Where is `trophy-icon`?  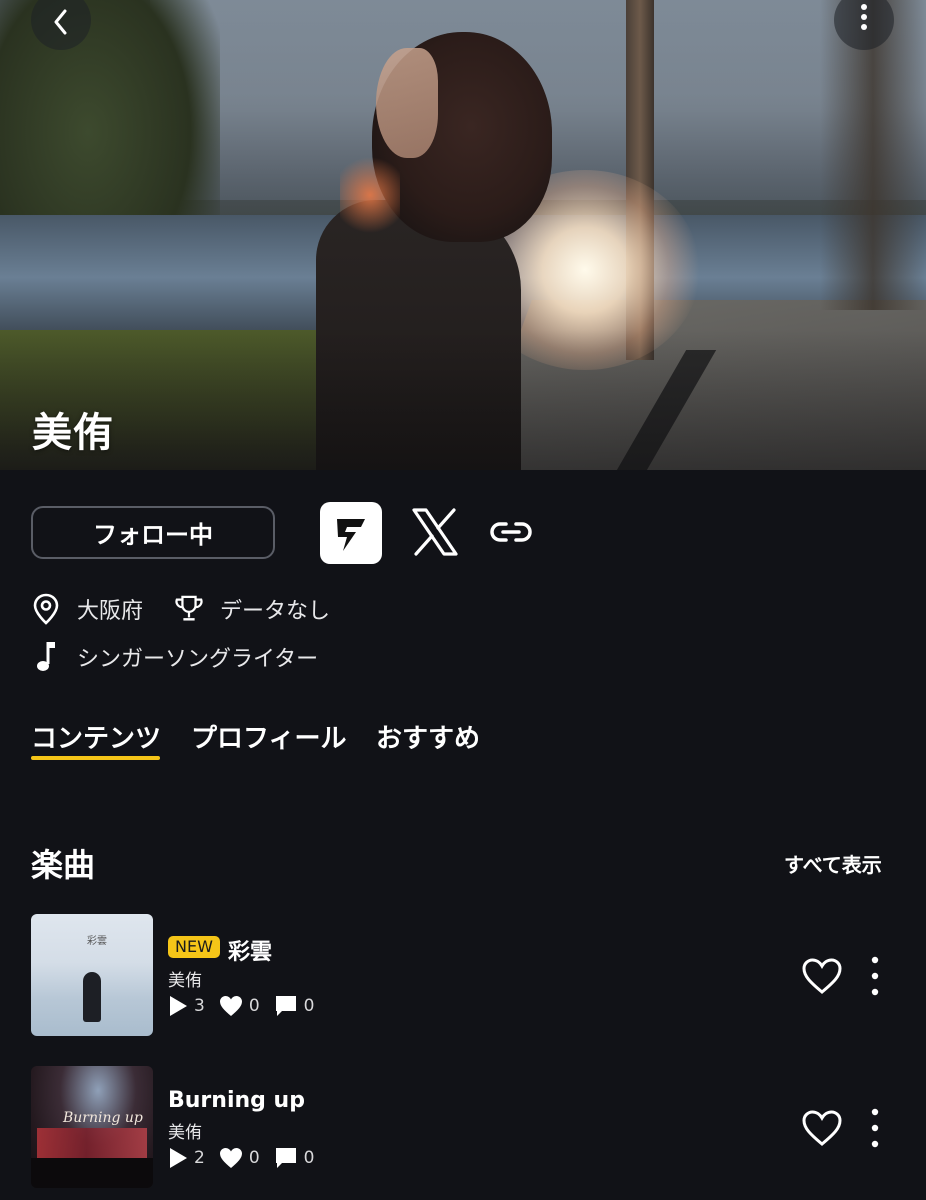 trophy-icon is located at coordinates (189, 609).